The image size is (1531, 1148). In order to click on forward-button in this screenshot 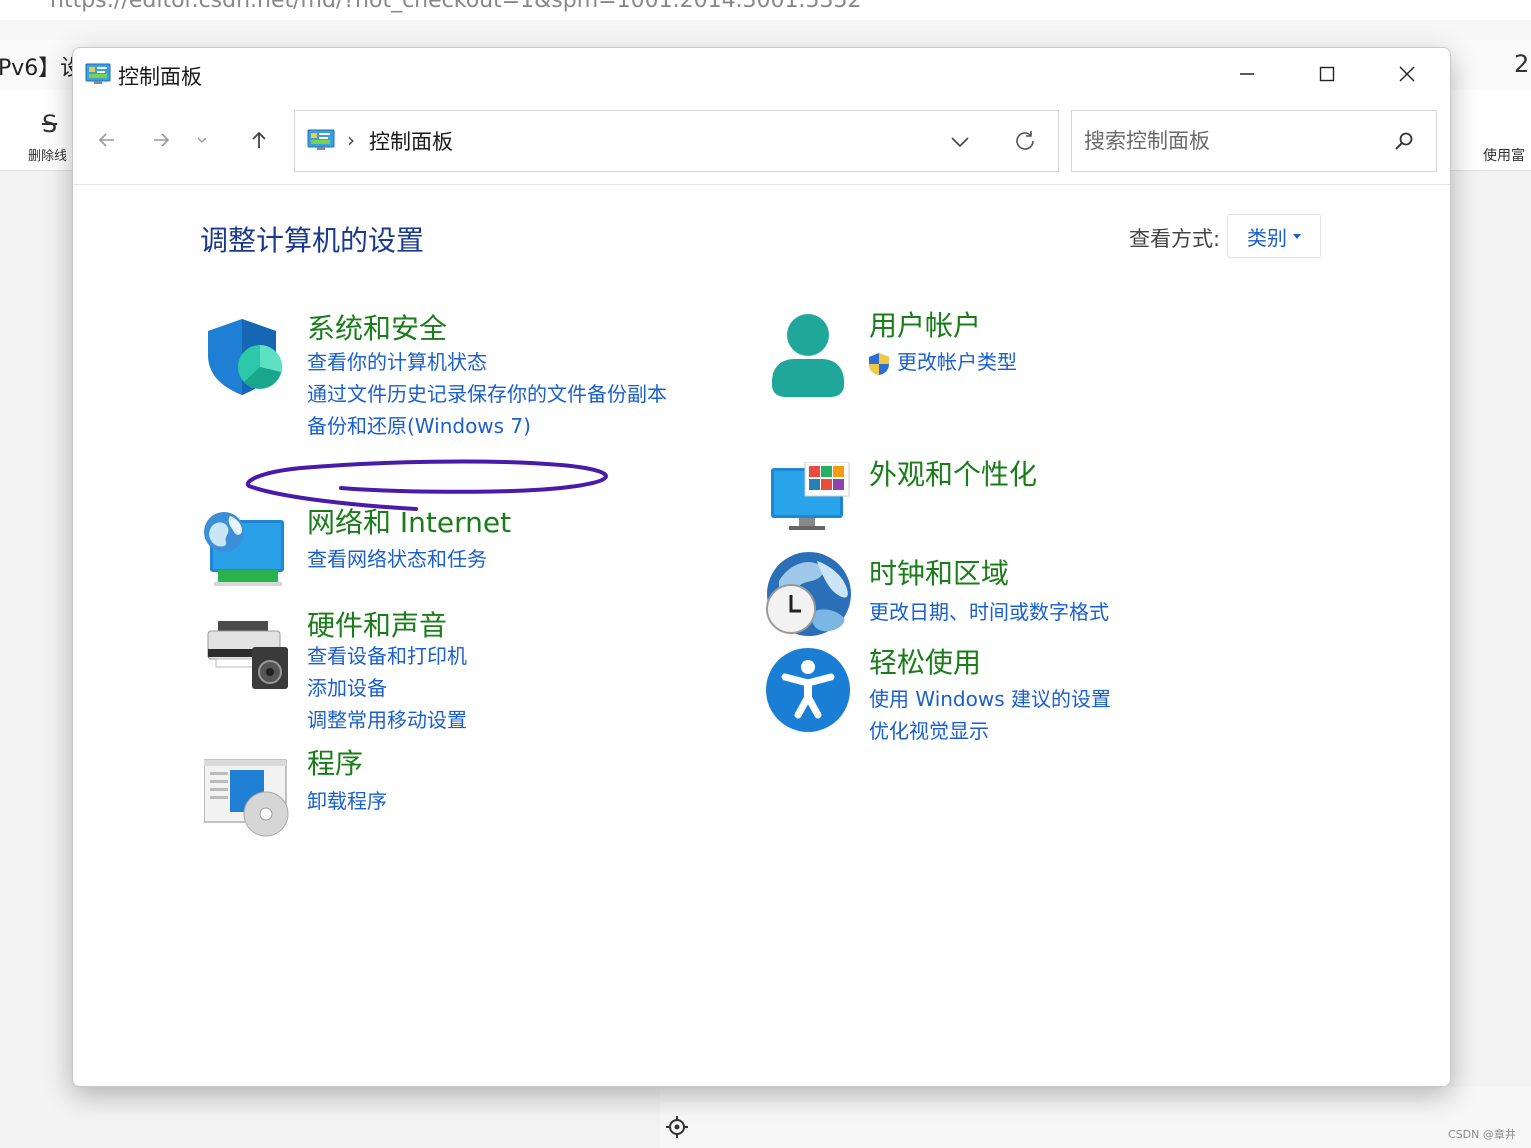, I will do `click(161, 140)`.